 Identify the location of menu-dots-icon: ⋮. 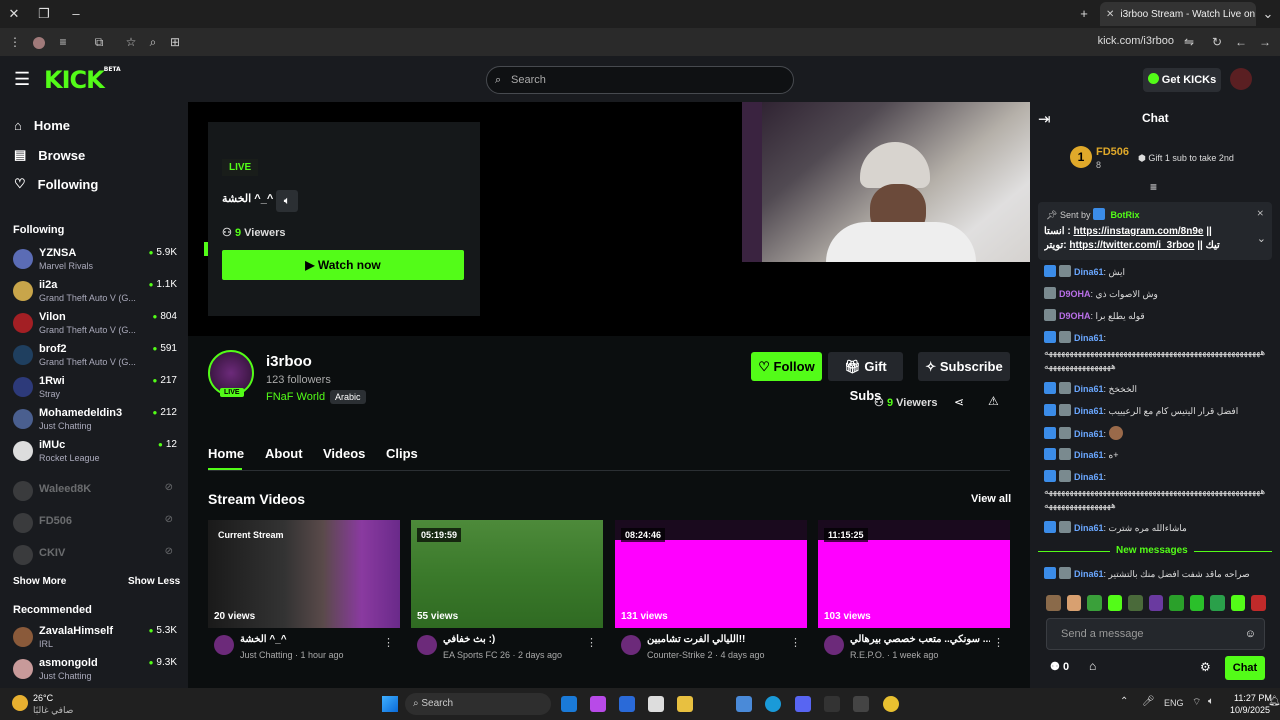
(15, 42).